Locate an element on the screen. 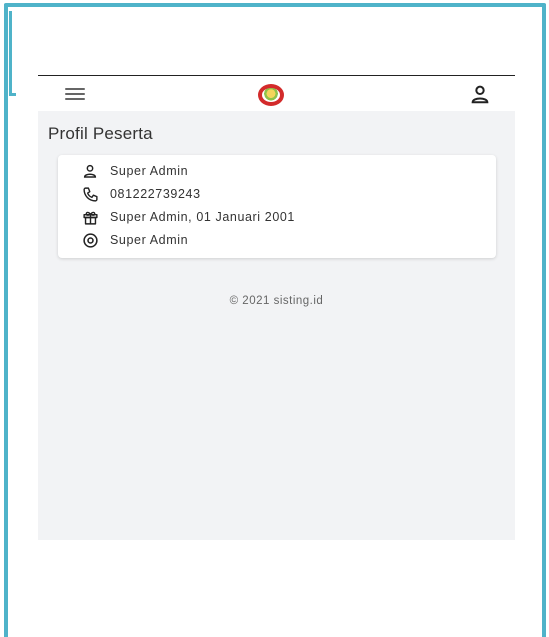  profile-row-birth: Super Admin, 01 Januari 2001 is located at coordinates (176, 217).